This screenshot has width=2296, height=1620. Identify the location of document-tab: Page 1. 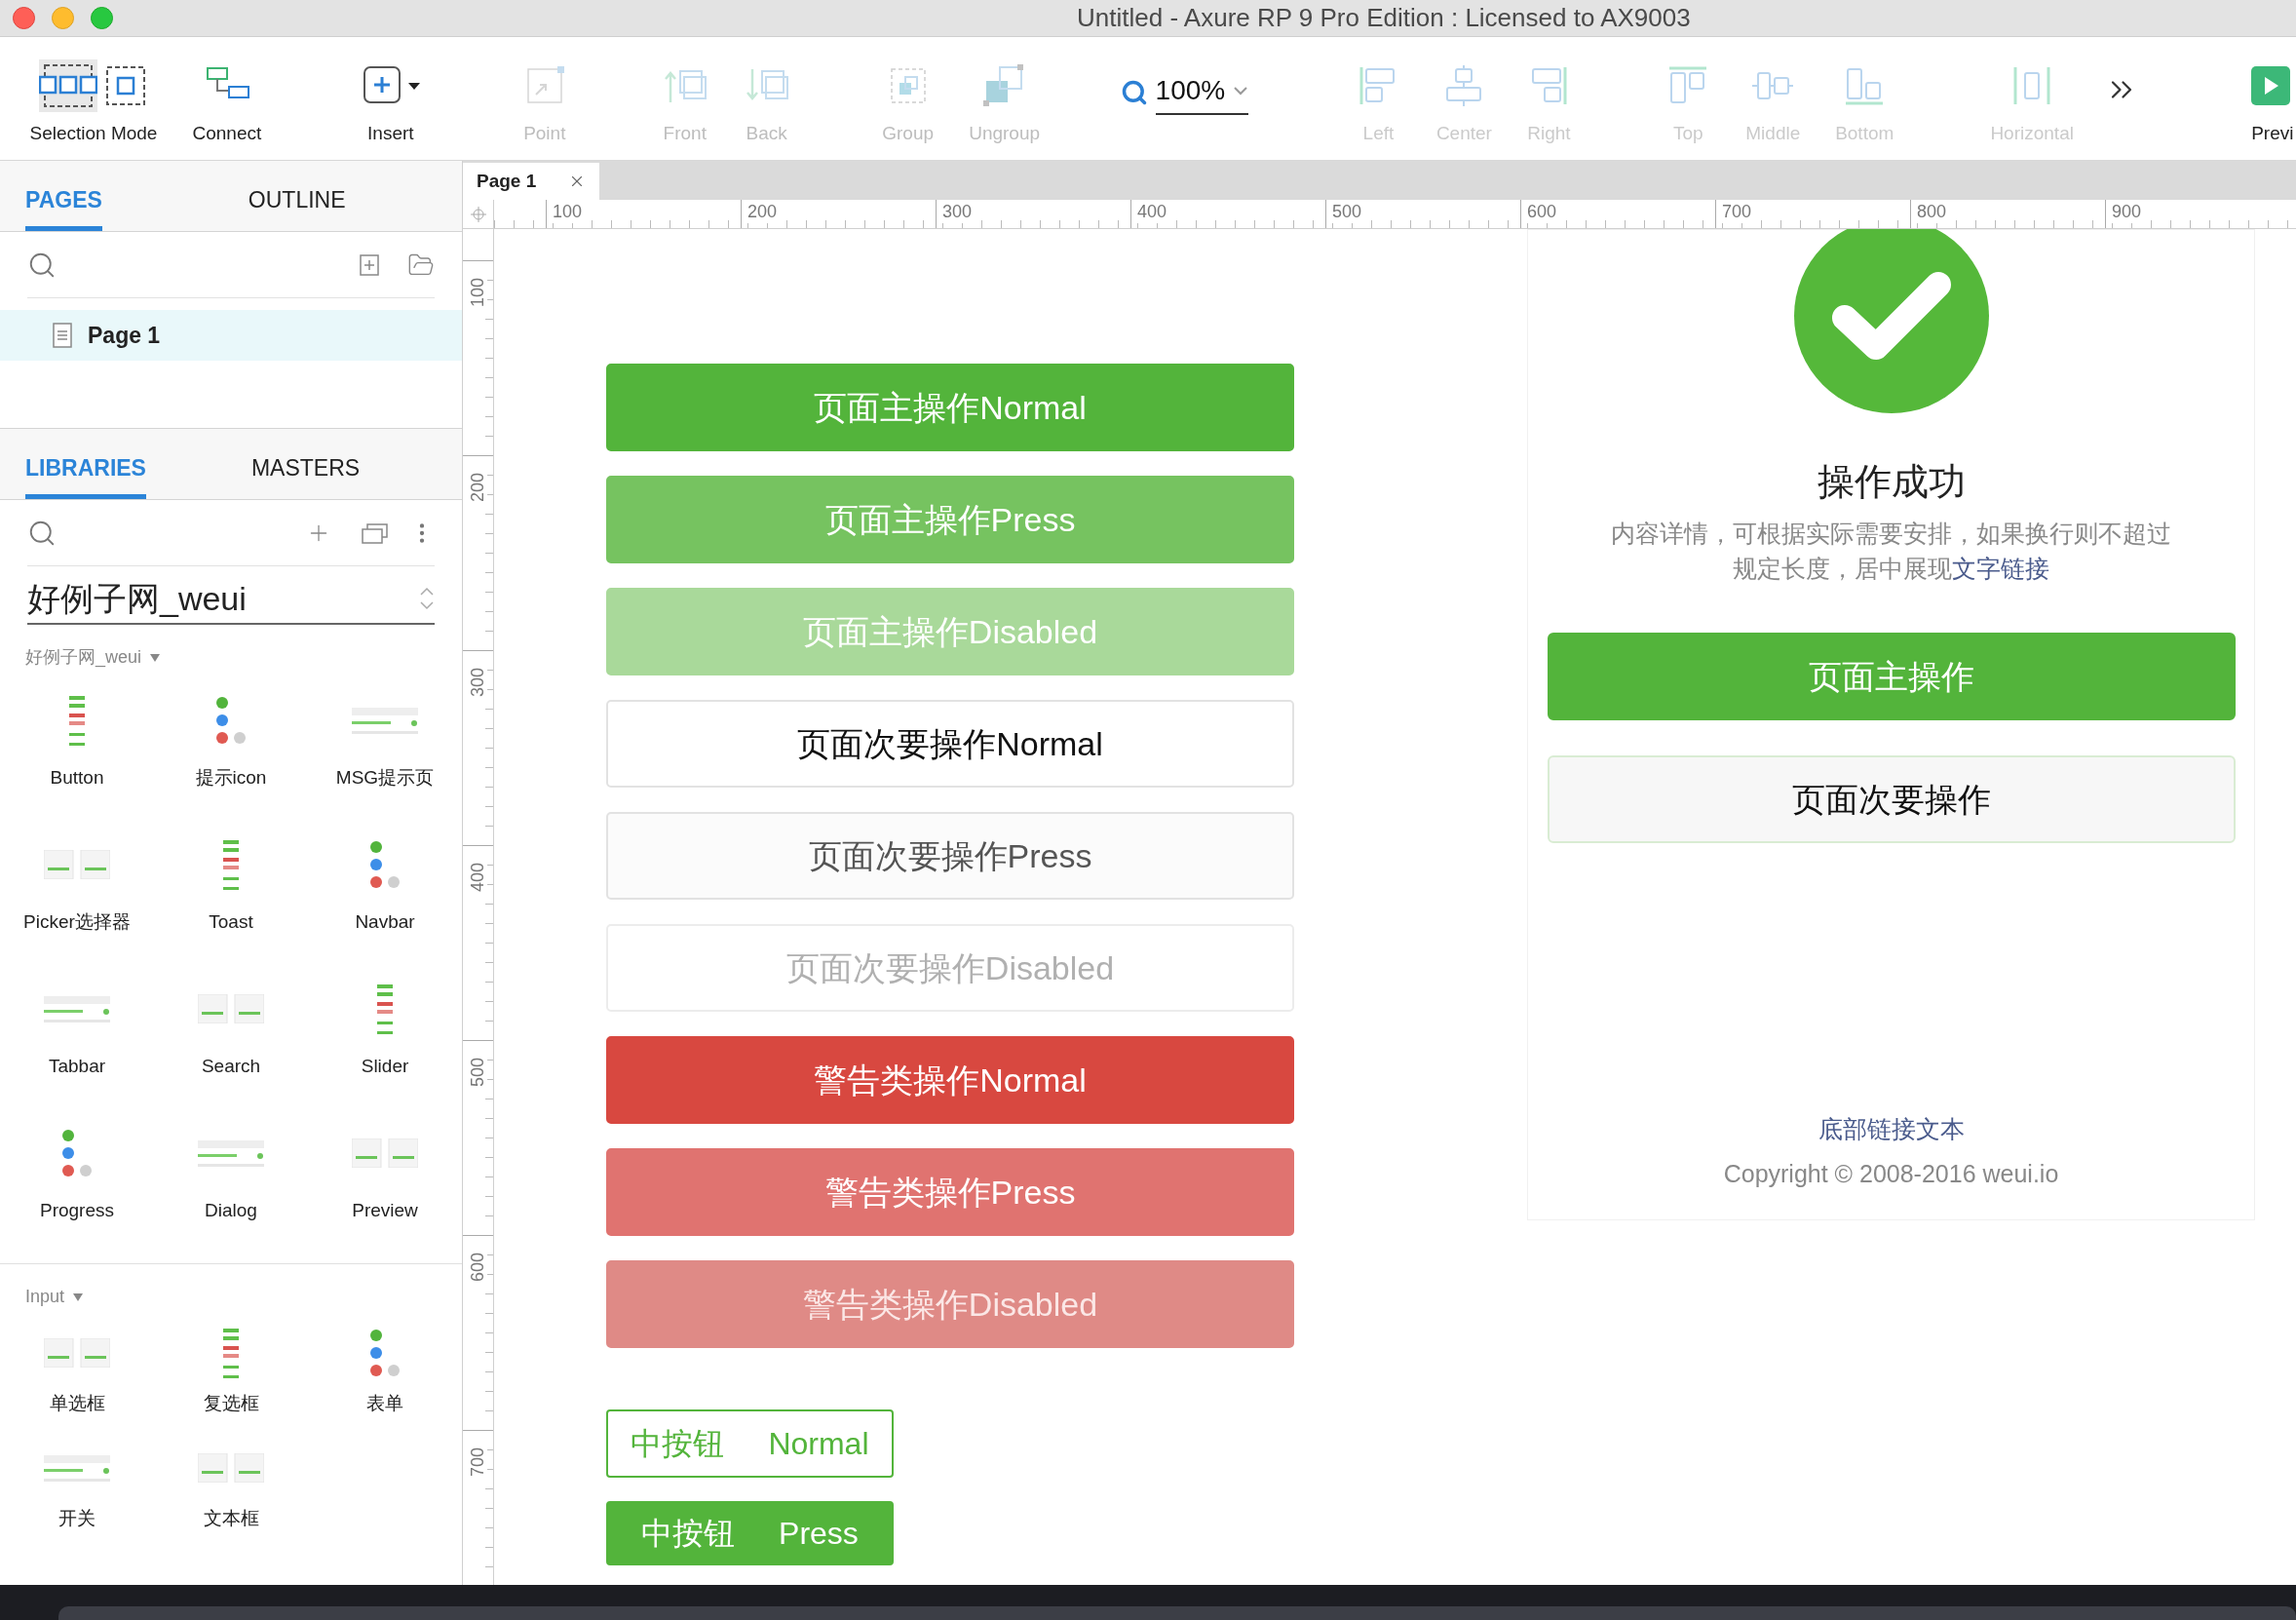
(531, 181).